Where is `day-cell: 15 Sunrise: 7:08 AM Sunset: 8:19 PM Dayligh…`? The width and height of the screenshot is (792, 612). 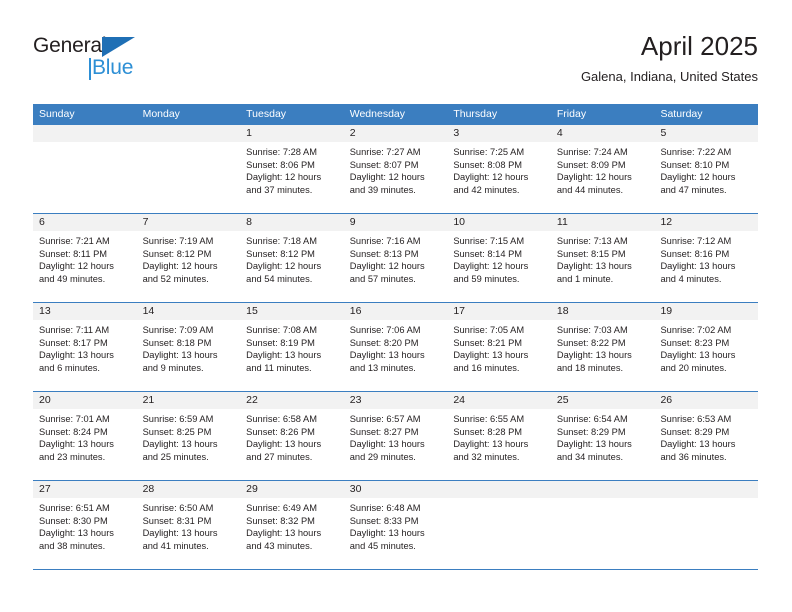
day-cell: 15 Sunrise: 7:08 AM Sunset: 8:19 PM Dayligh… is located at coordinates (292, 347).